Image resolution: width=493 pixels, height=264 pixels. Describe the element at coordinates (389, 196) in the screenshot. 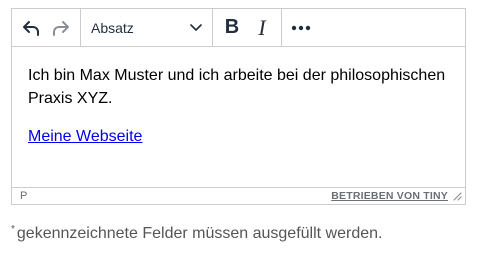

I see `powered-by-tiny-link: BETRIEBEN VON TINY` at that location.